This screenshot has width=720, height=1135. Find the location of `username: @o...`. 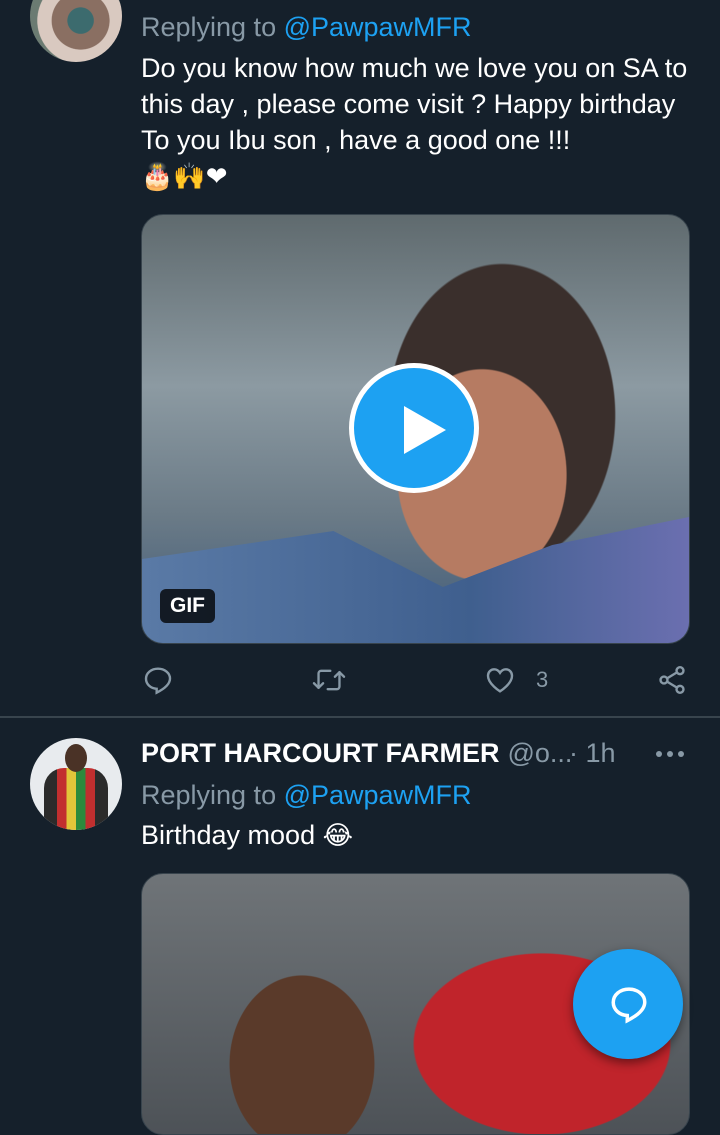

username: @o... is located at coordinates (540, 753).